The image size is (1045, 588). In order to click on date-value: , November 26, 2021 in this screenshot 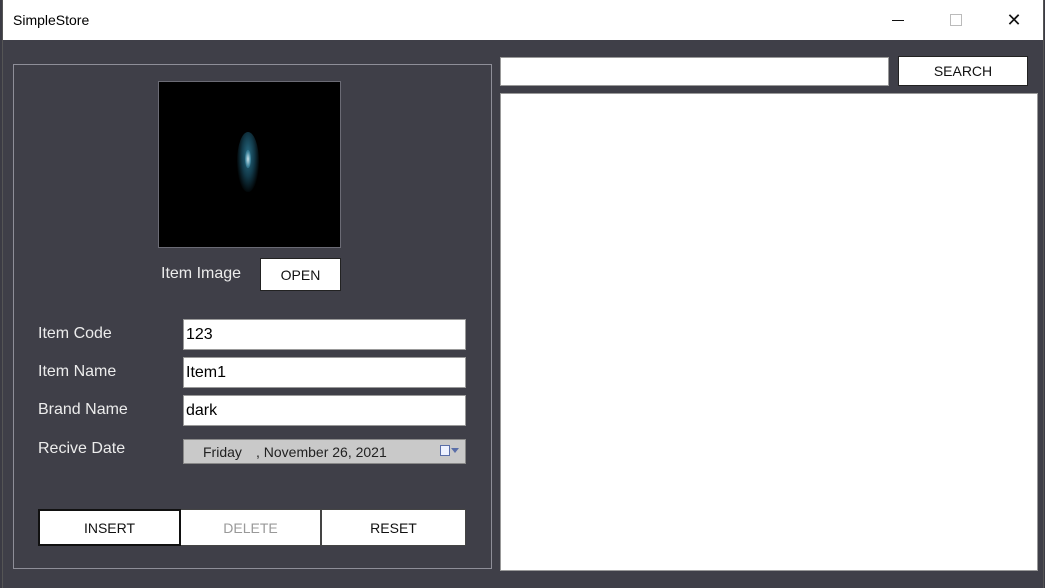, I will do `click(321, 452)`.